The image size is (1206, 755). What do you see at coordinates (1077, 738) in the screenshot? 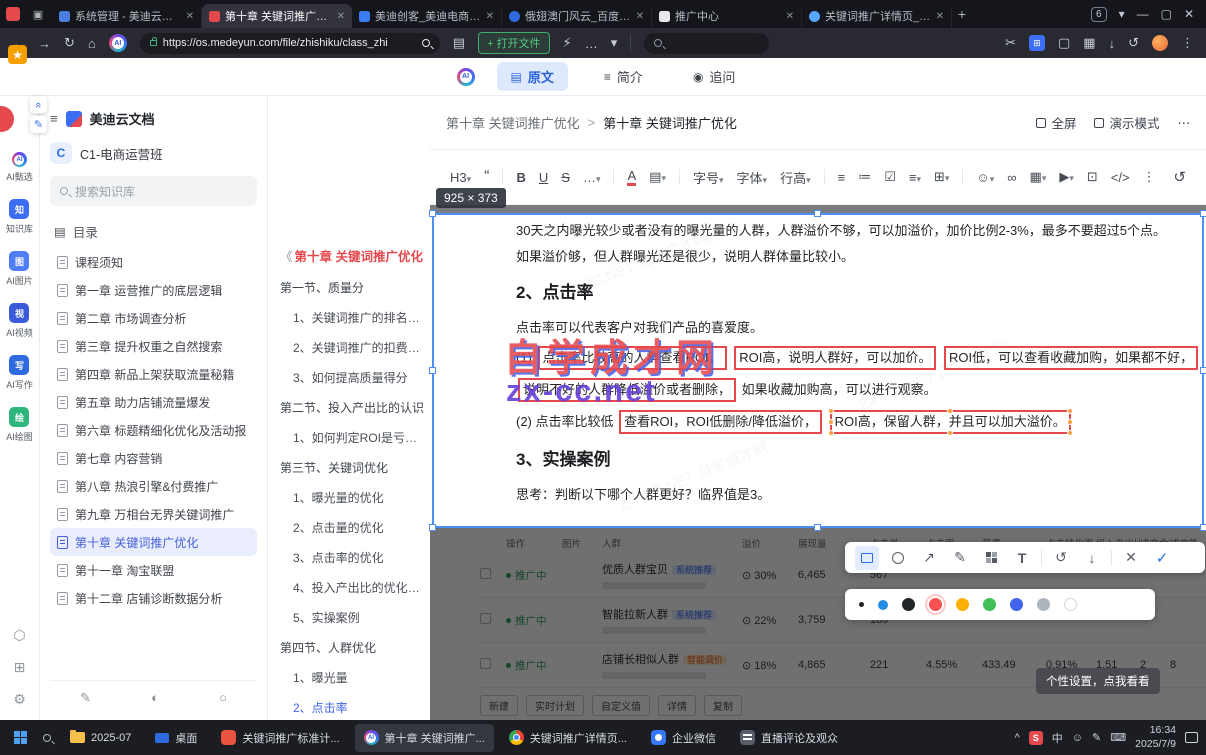
I see `emoji-tray-icon: ☺` at bounding box center [1077, 738].